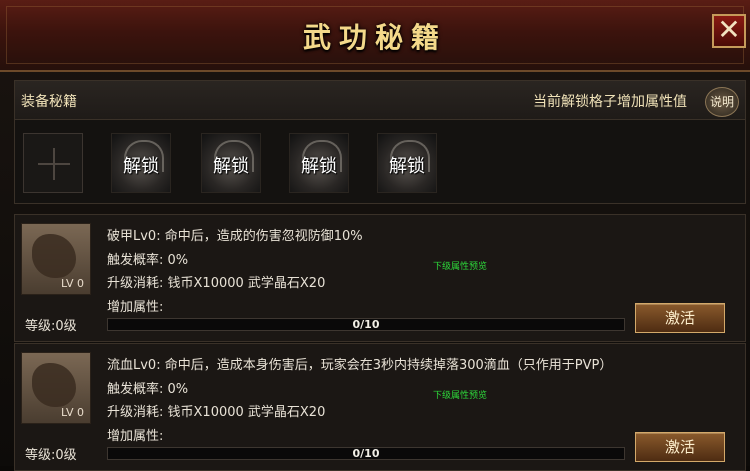  I want to click on help-button: 说明, so click(722, 102).